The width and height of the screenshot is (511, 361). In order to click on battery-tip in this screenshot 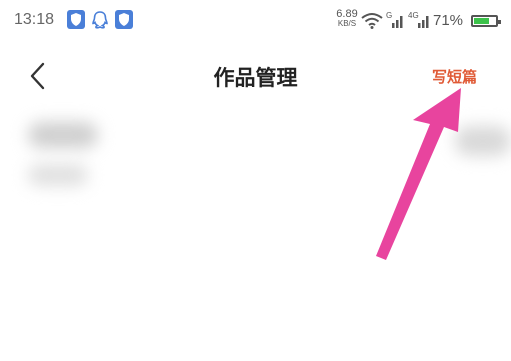, I will do `click(499, 22)`.